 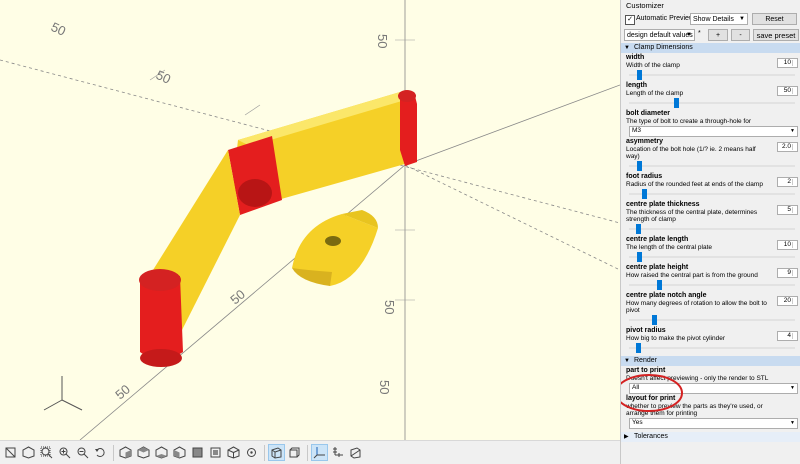 I want to click on view-diagonal-icon, so click(x=233, y=452).